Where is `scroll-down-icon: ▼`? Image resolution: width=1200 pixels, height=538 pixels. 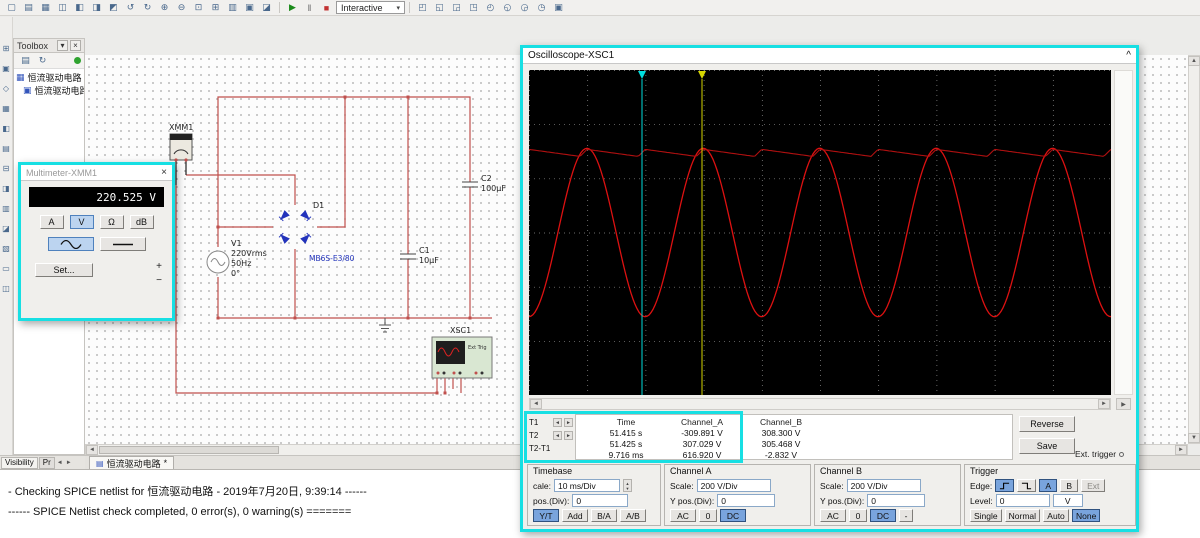
scroll-down-icon: ▼ is located at coordinates (1194, 438).